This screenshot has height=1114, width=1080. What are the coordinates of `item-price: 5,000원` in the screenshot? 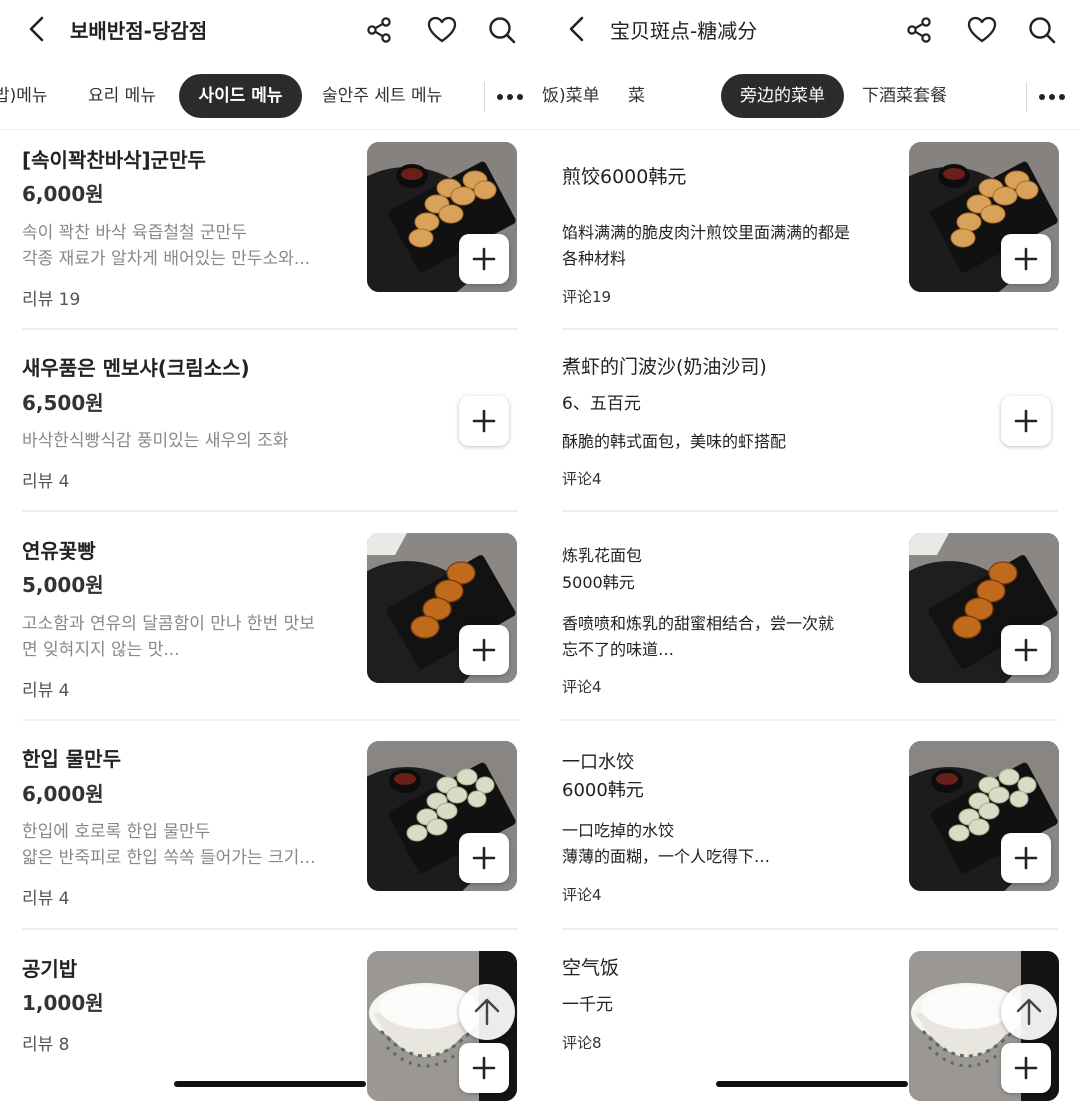 It's located at (63, 585).